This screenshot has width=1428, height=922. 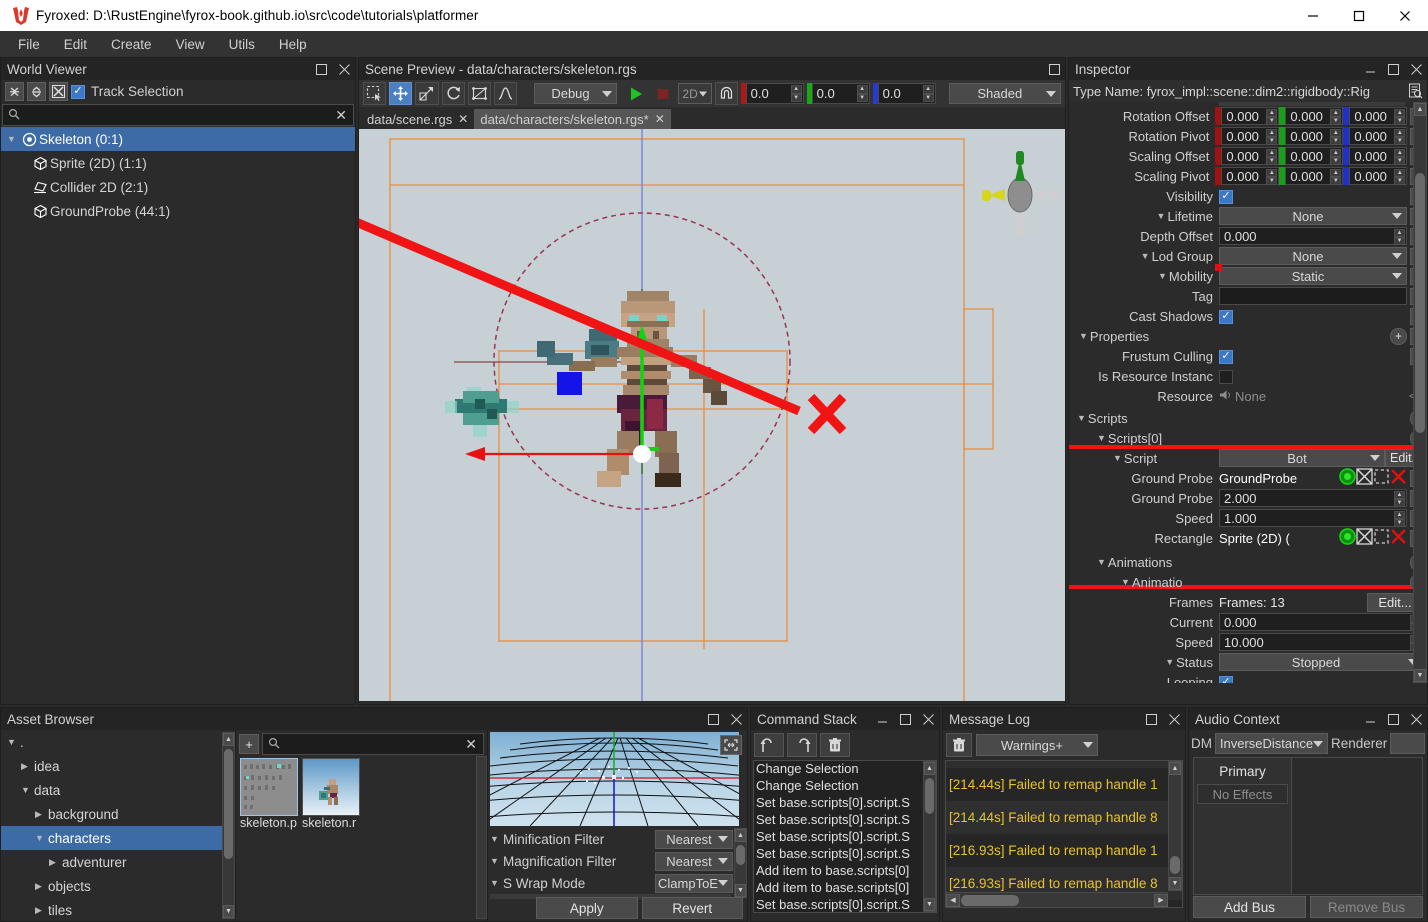 I want to click on close-button, so click(x=1405, y=15).